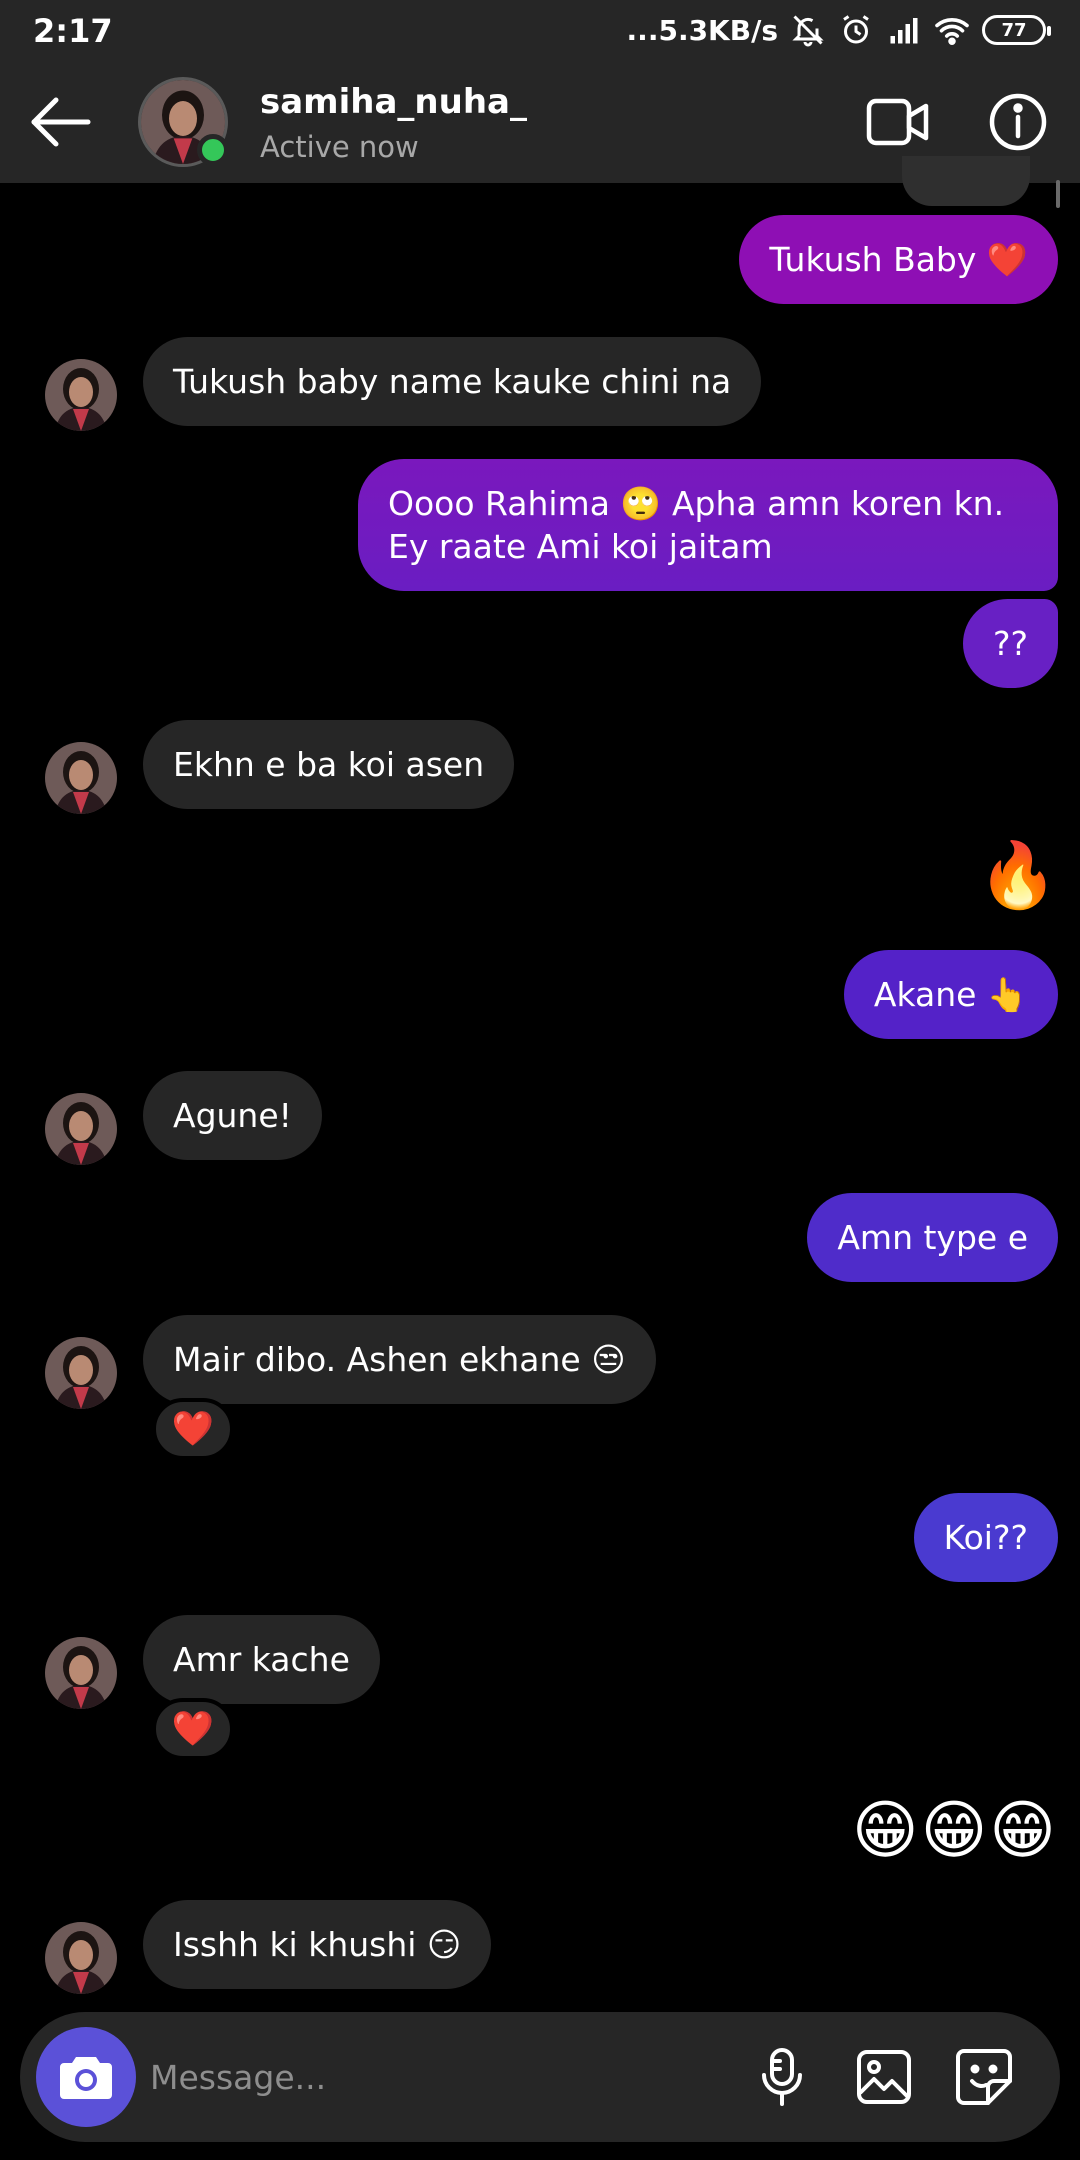 The height and width of the screenshot is (2160, 1080). Describe the element at coordinates (950, 994) in the screenshot. I see `sent-message: Akane 👆` at that location.